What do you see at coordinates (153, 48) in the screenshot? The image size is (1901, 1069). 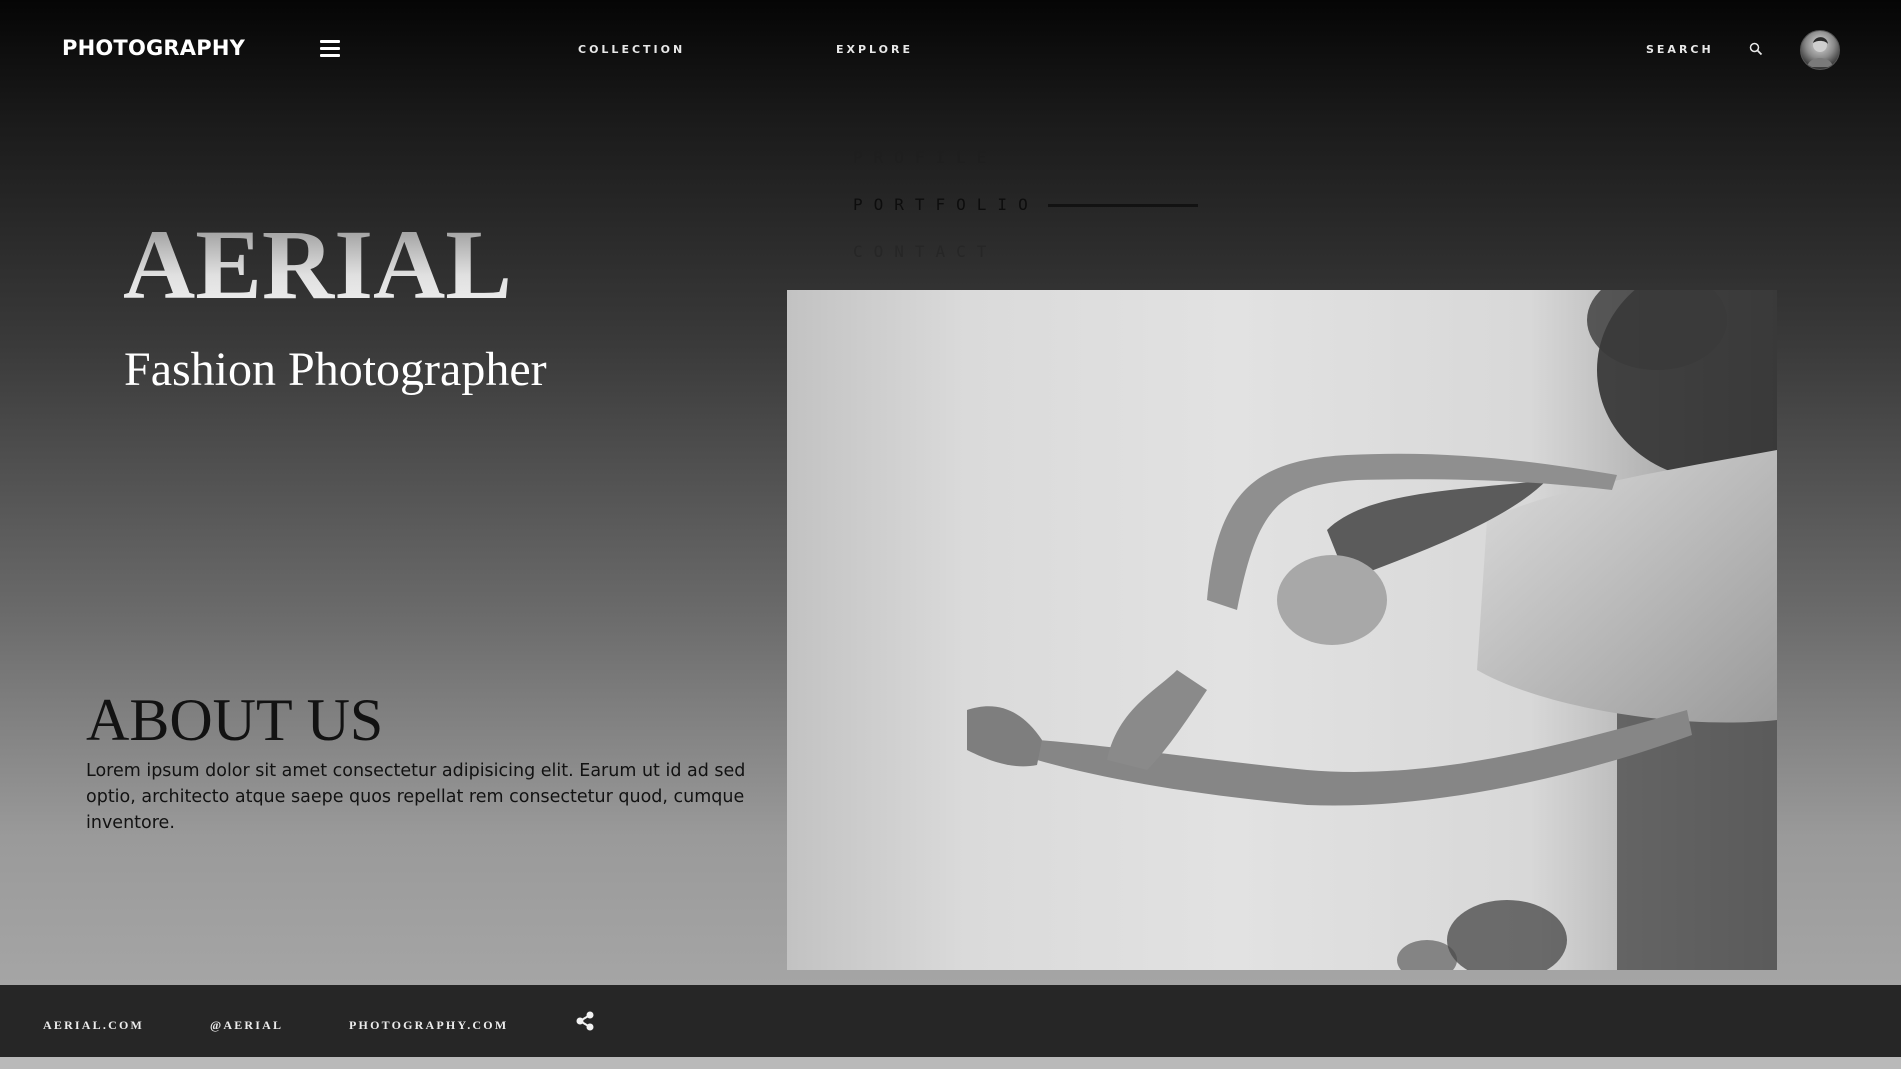 I see `site-logo: PHOTOGRAPHY` at bounding box center [153, 48].